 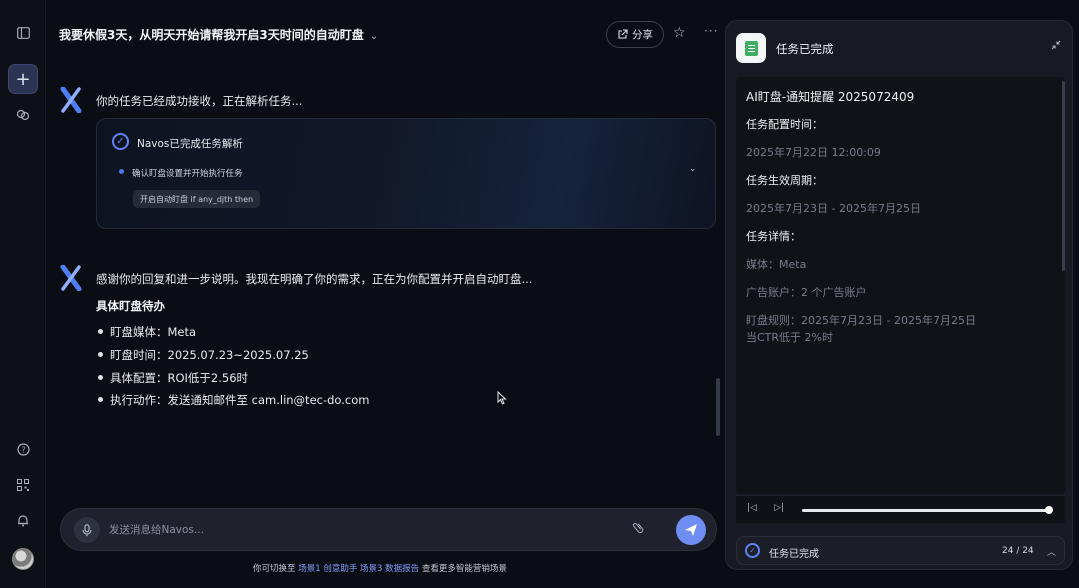 What do you see at coordinates (121, 171) in the screenshot?
I see `step-dot` at bounding box center [121, 171].